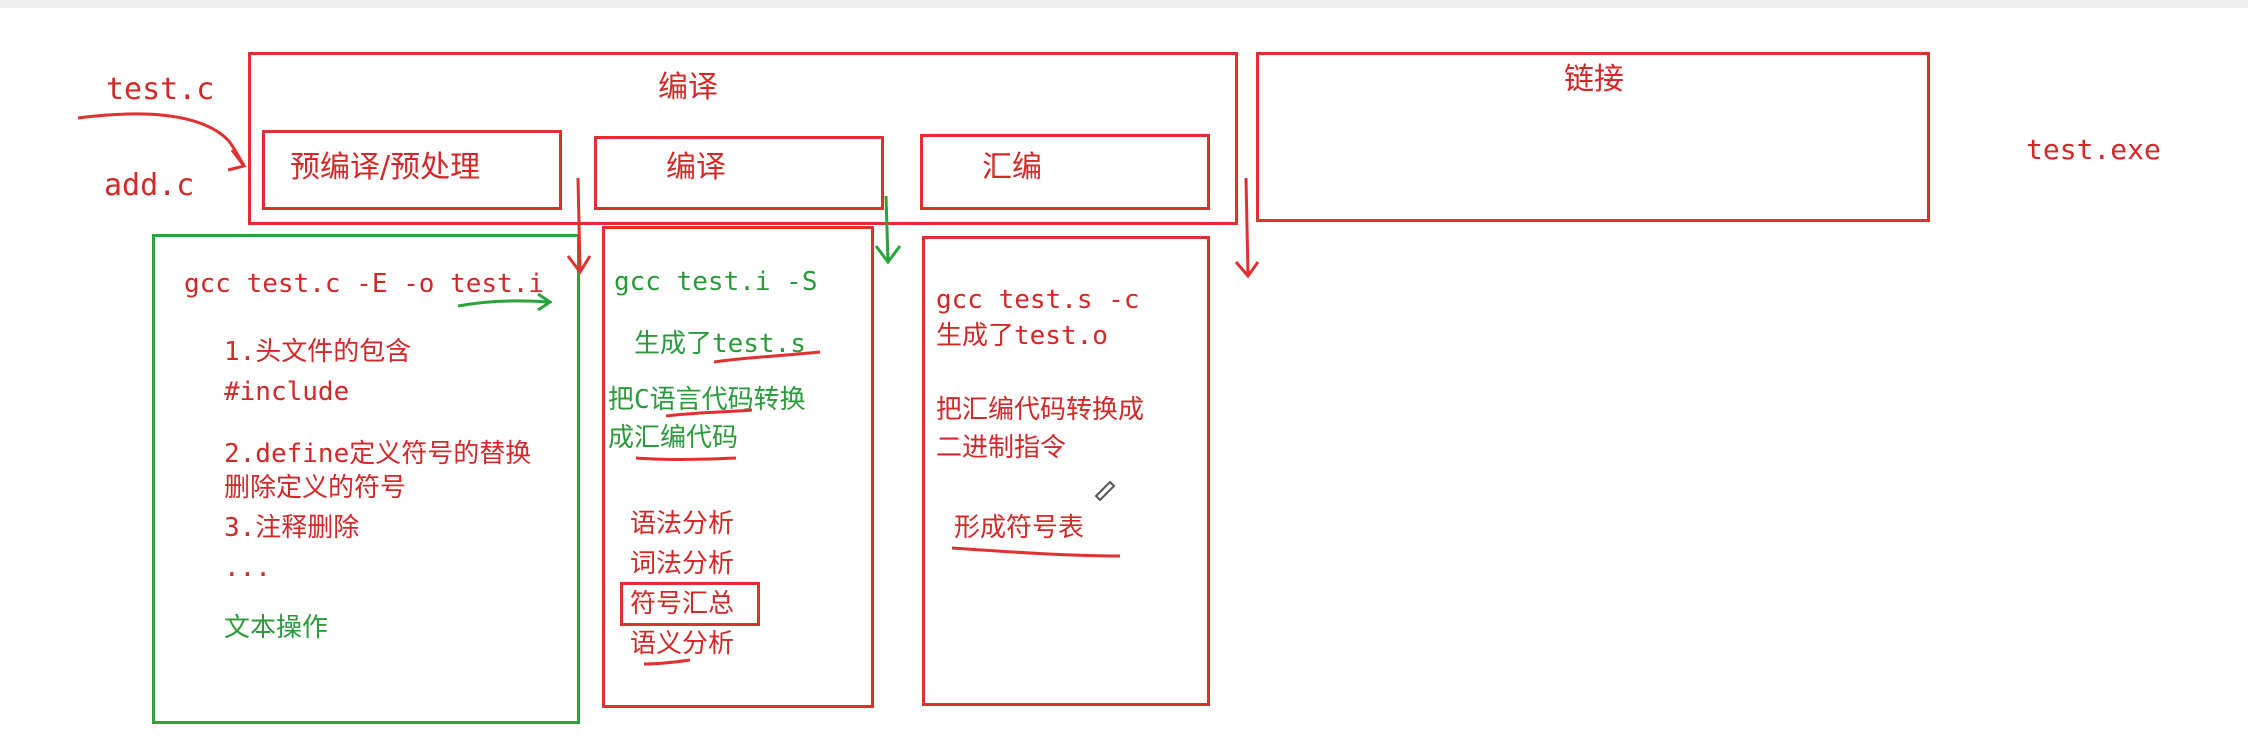 Image resolution: width=2248 pixels, height=748 pixels. What do you see at coordinates (287, 392) in the screenshot?
I see `precompile-line-2: #include` at bounding box center [287, 392].